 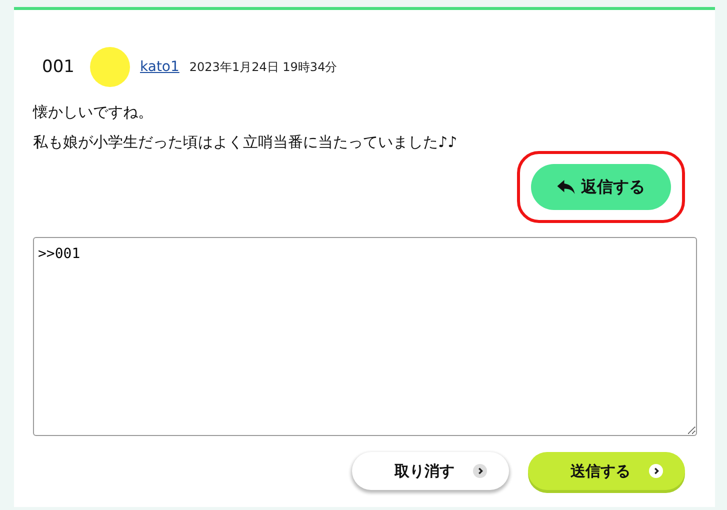 I want to click on author-link: kato1, so click(x=160, y=67).